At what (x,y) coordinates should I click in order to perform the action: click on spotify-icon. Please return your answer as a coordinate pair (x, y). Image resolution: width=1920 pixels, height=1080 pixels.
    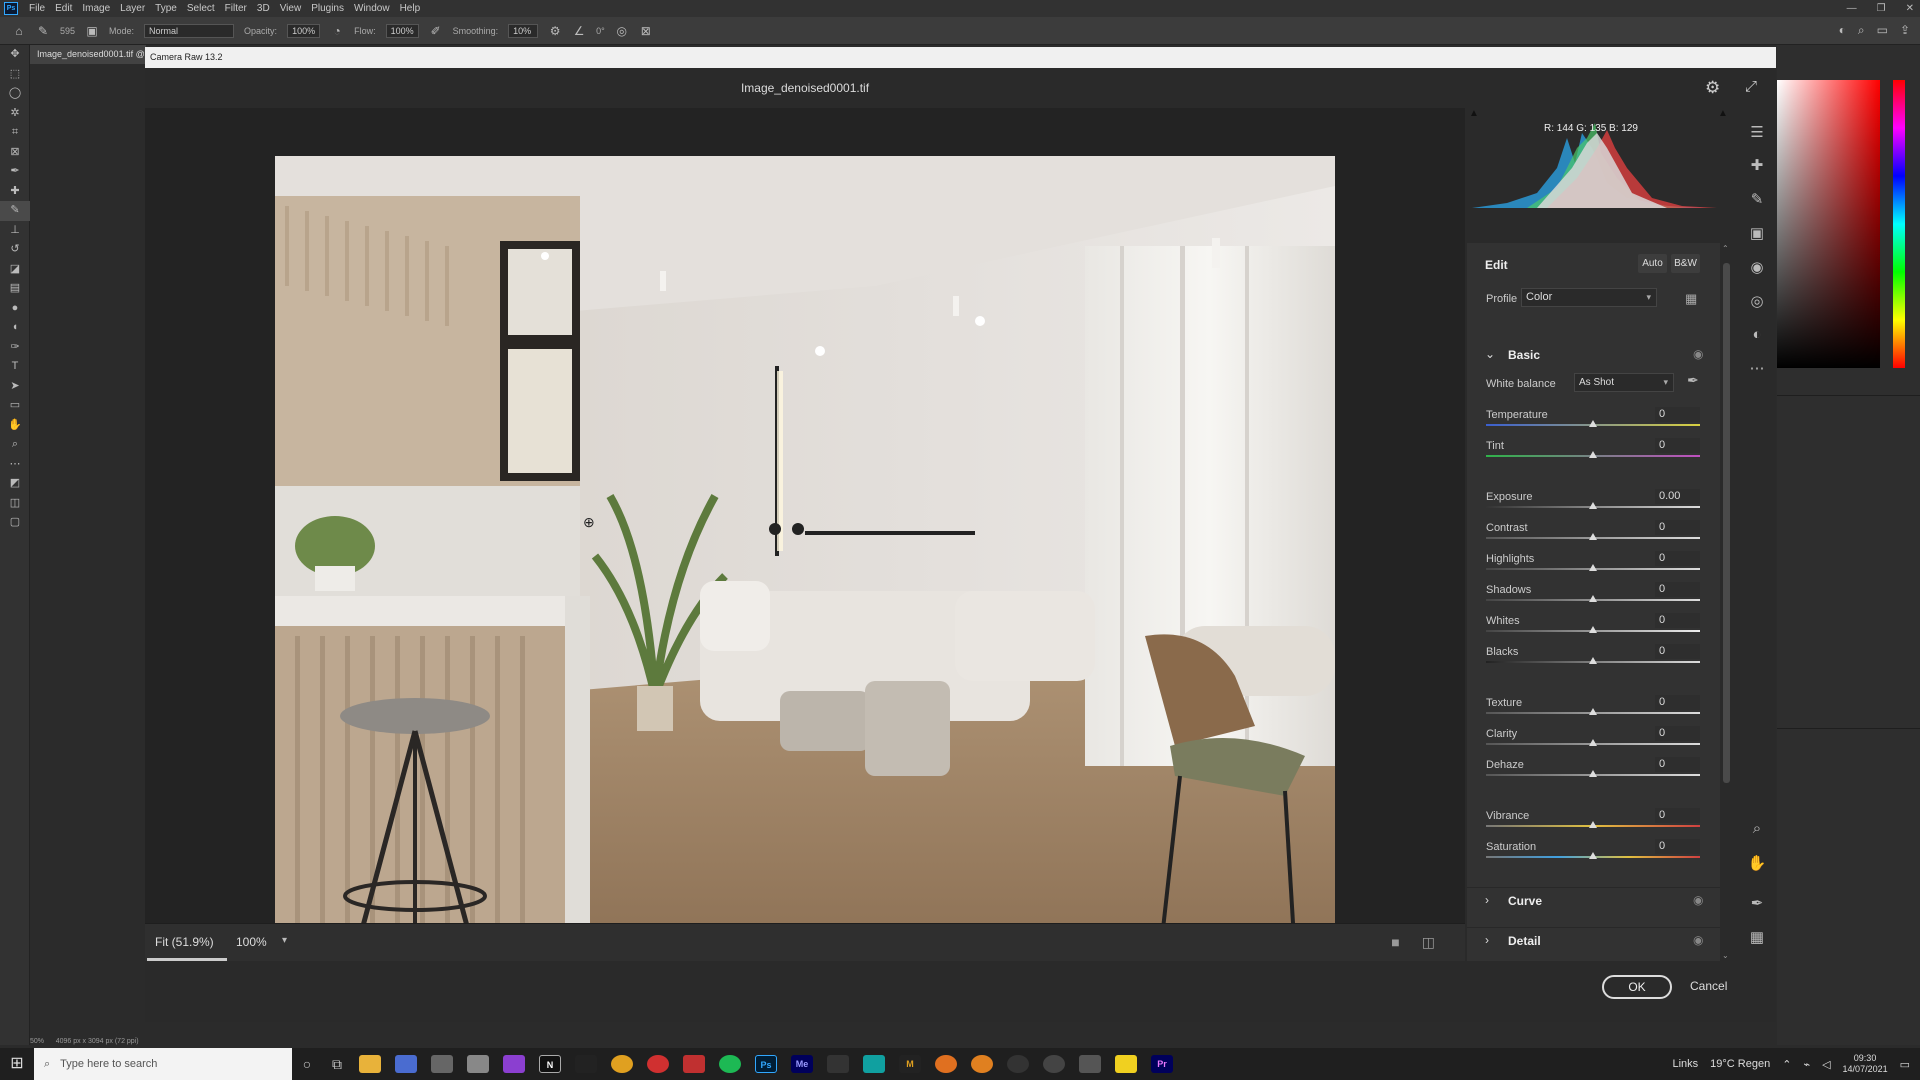
    Looking at the image, I should click on (730, 1064).